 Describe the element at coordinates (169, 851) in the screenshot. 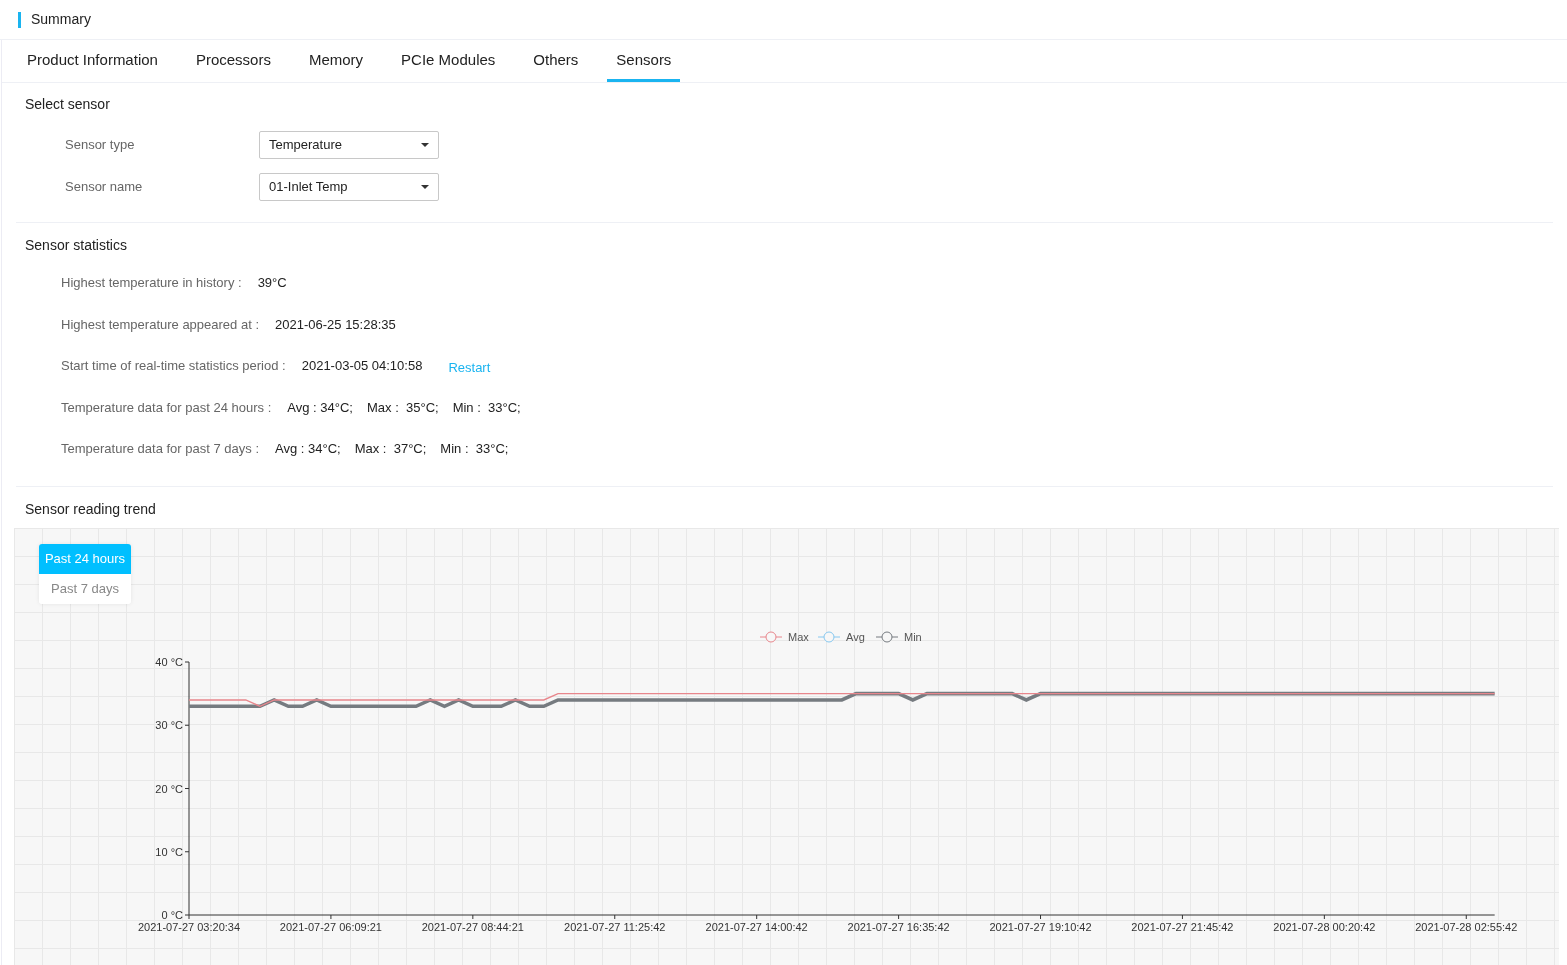

I see `y-tick-label: 10 °C` at that location.